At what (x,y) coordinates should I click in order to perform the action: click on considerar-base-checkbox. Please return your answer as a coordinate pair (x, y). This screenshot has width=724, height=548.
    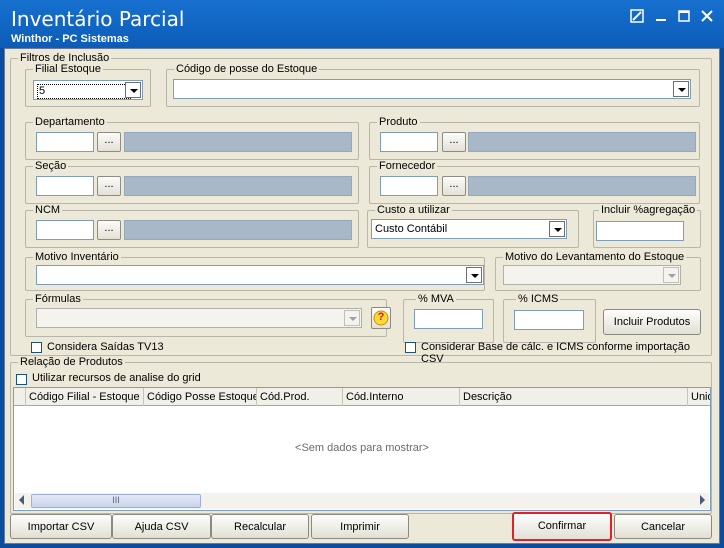
    Looking at the image, I should click on (410, 347).